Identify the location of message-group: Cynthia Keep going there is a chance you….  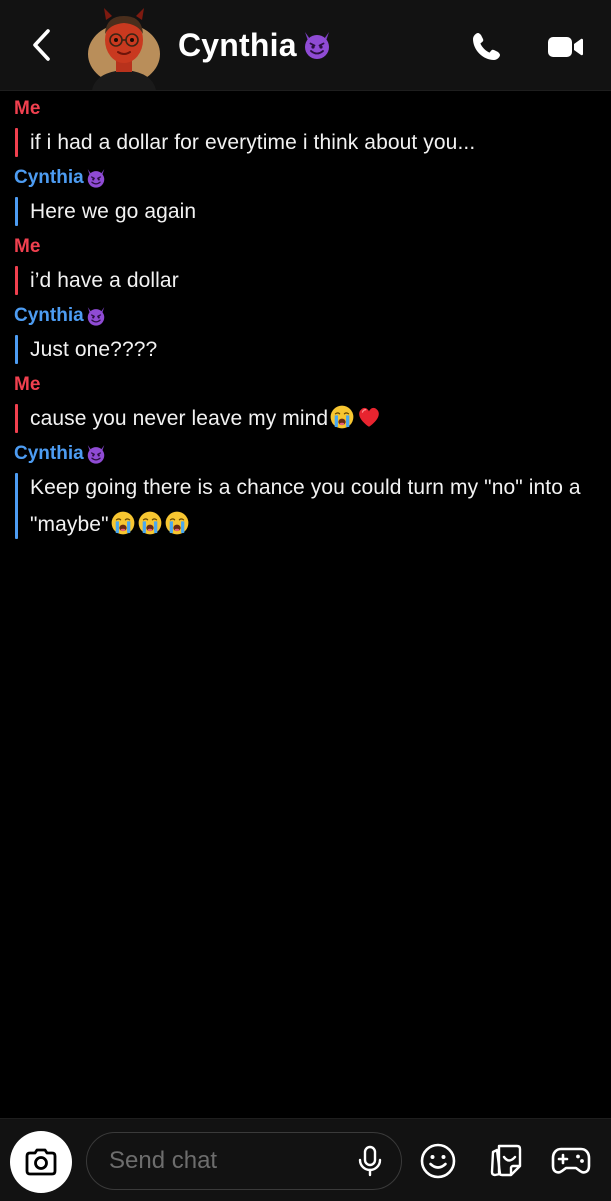
(305, 492).